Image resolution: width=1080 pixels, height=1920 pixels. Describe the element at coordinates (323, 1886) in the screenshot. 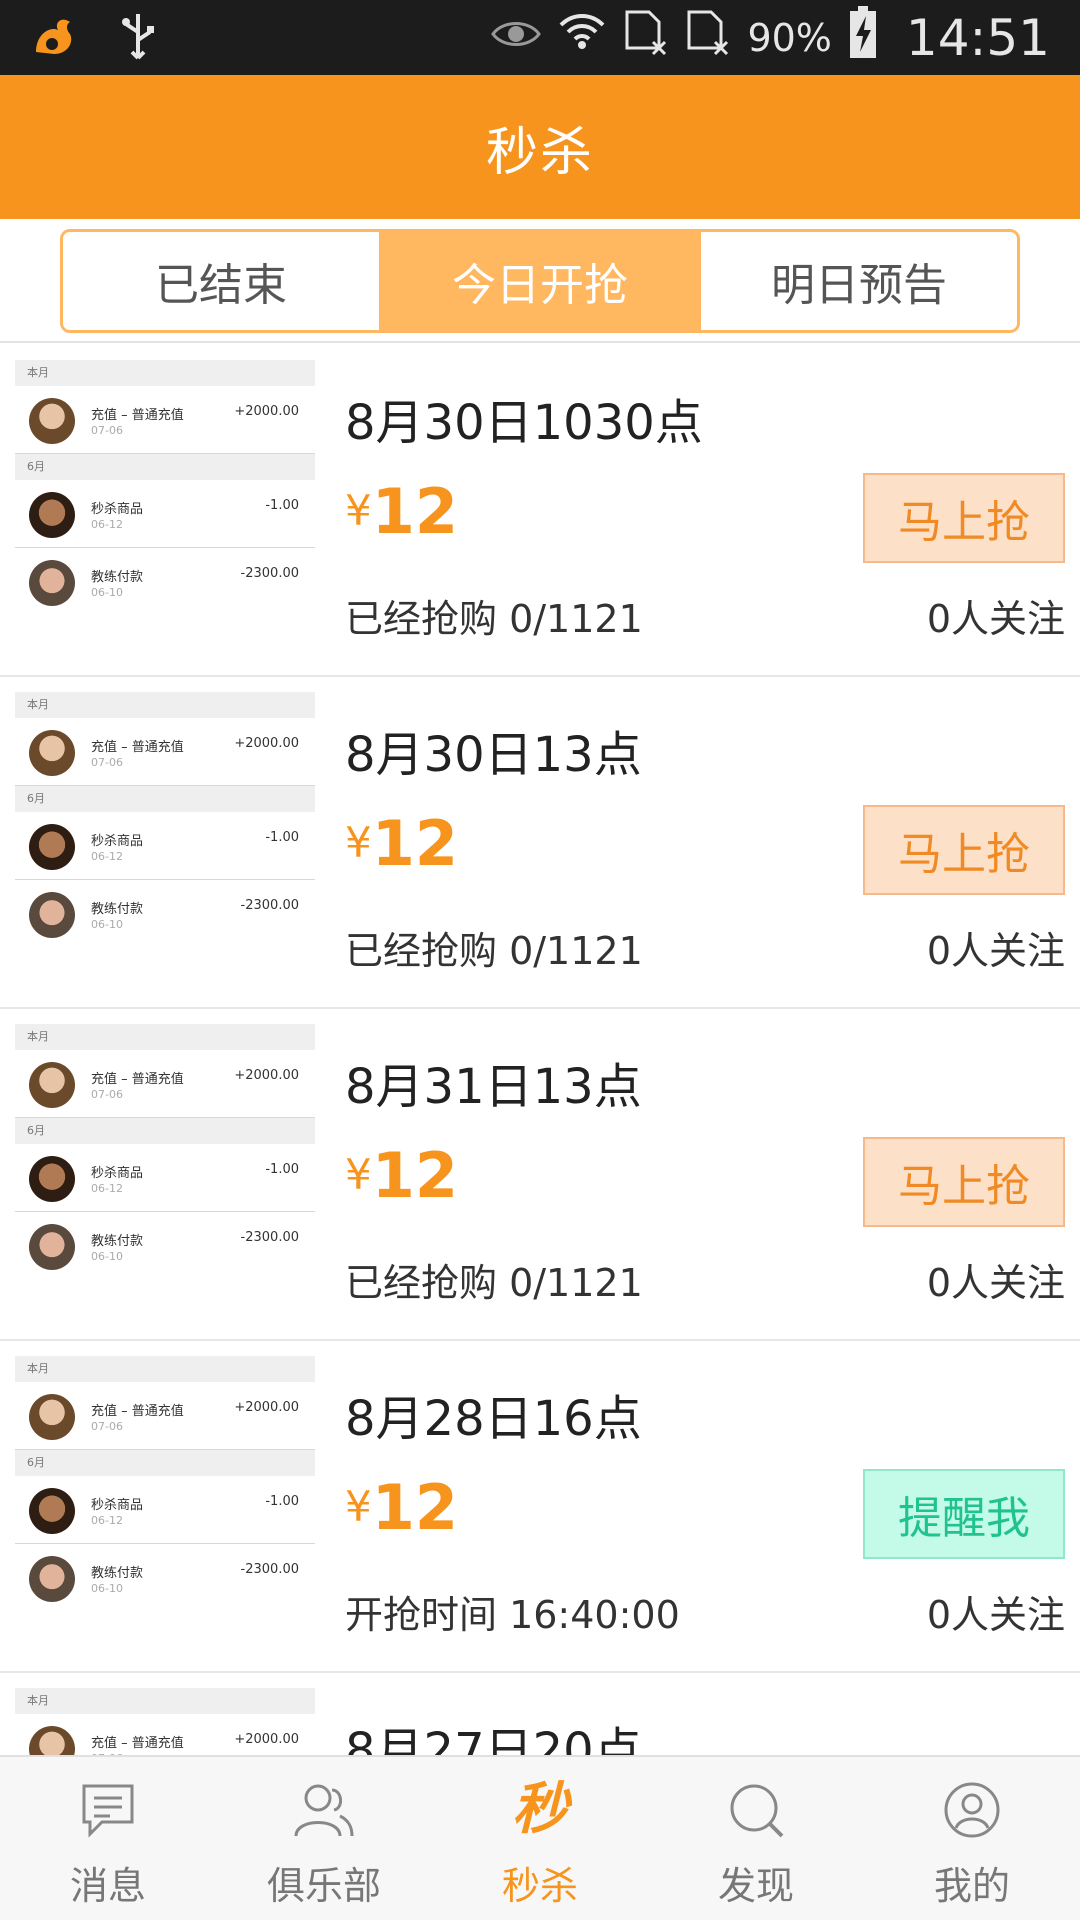

I see `nav-label: 俱乐部` at that location.